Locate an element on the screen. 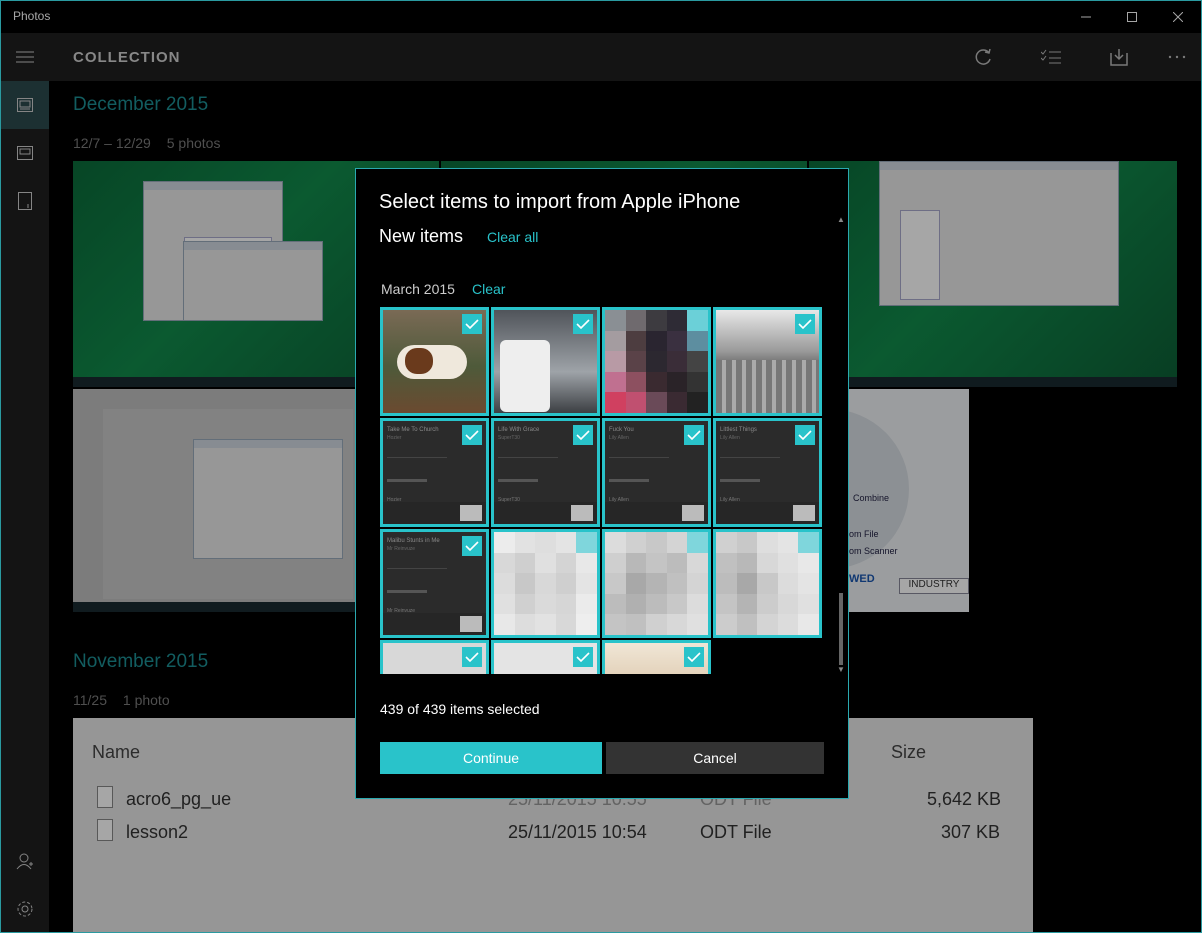  clear-section-link: Clear is located at coordinates (488, 289).